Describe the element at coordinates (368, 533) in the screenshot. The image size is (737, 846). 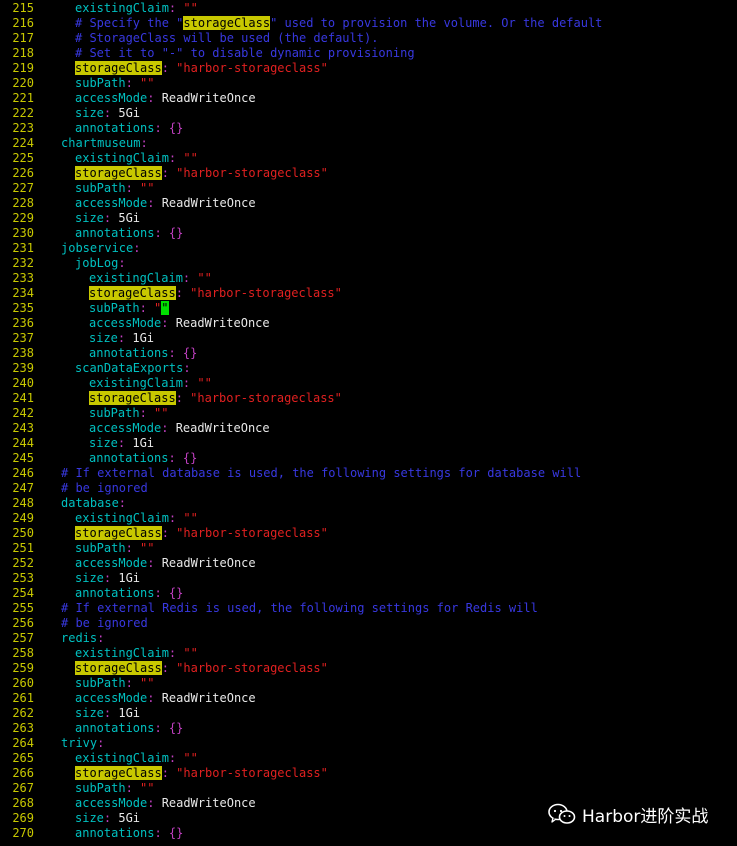
I see `code-line: 250 storageClass: "harbor-storageclass"` at that location.